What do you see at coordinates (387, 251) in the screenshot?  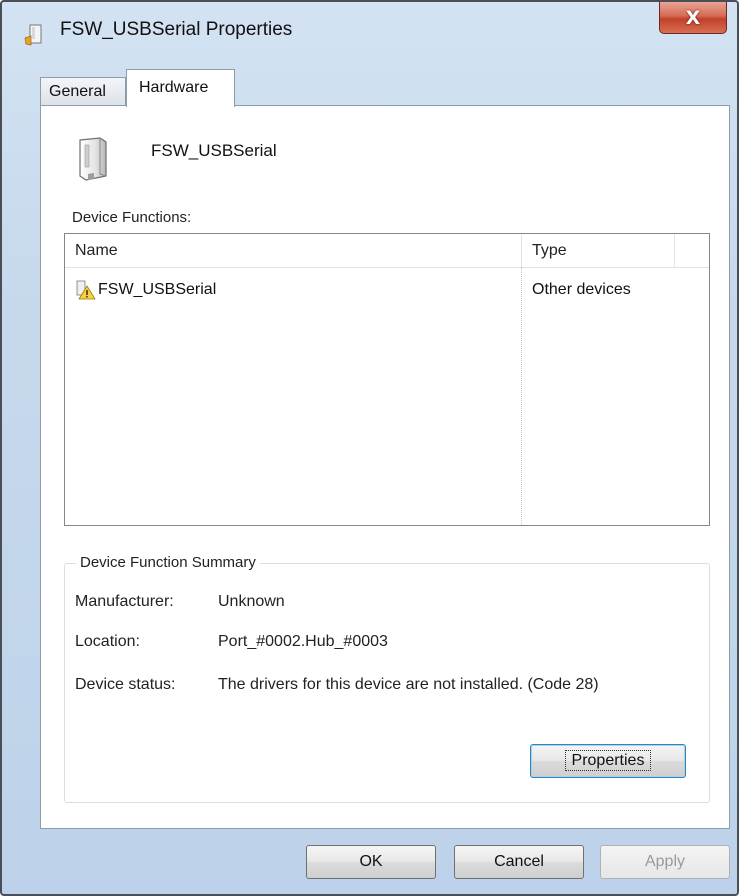 I see `list-header: Name Type` at bounding box center [387, 251].